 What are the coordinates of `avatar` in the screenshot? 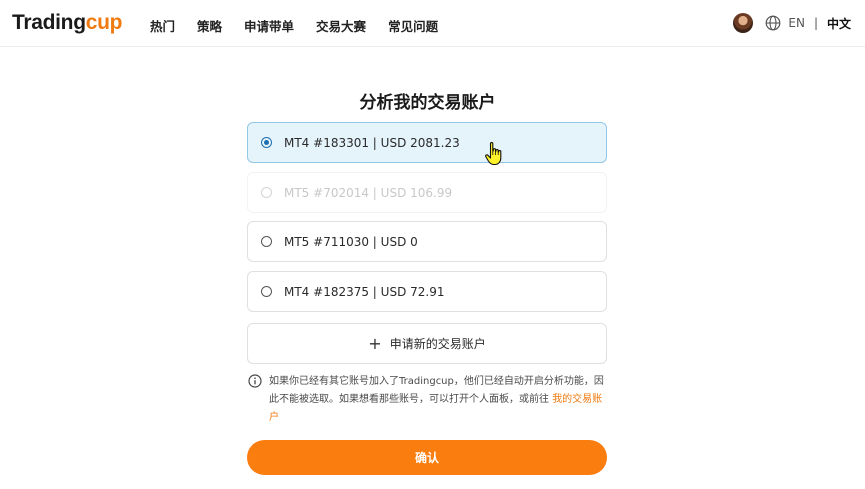 It's located at (743, 23).